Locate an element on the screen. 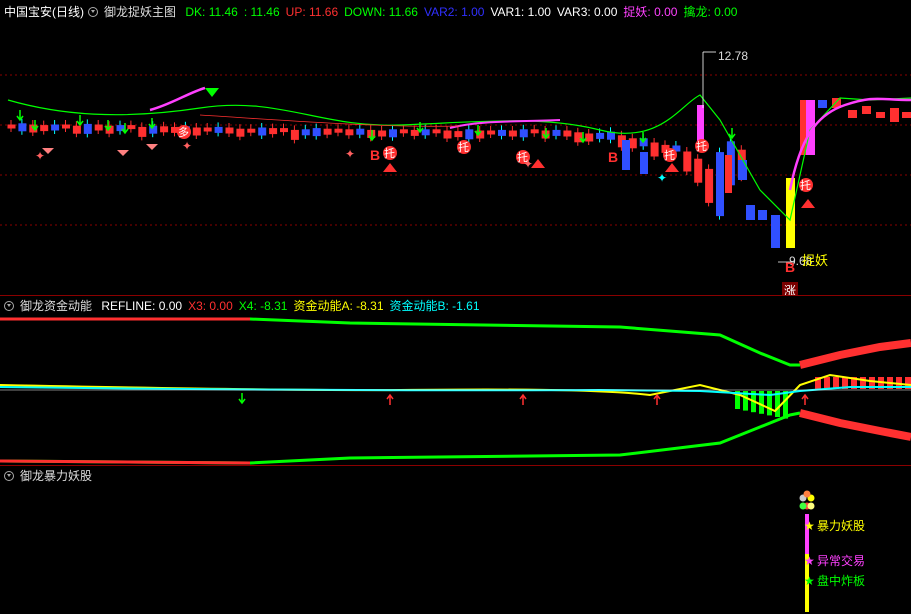 The height and width of the screenshot is (614, 911). param-value: 擒龙: 0.00 is located at coordinates (710, 12).